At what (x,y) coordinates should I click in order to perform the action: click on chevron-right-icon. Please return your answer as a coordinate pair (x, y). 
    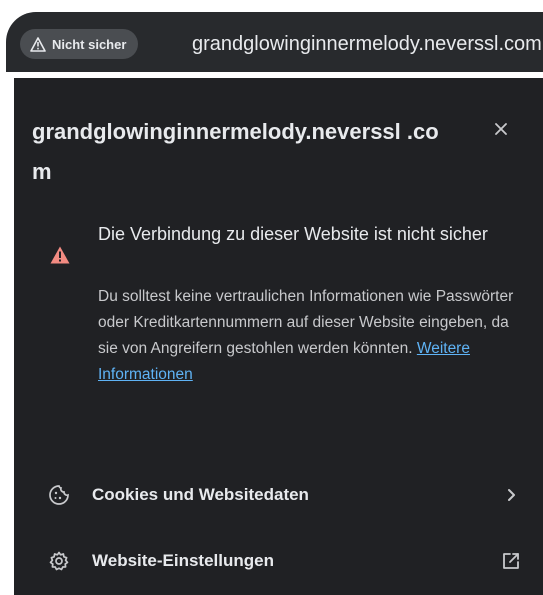
    Looking at the image, I should click on (511, 495).